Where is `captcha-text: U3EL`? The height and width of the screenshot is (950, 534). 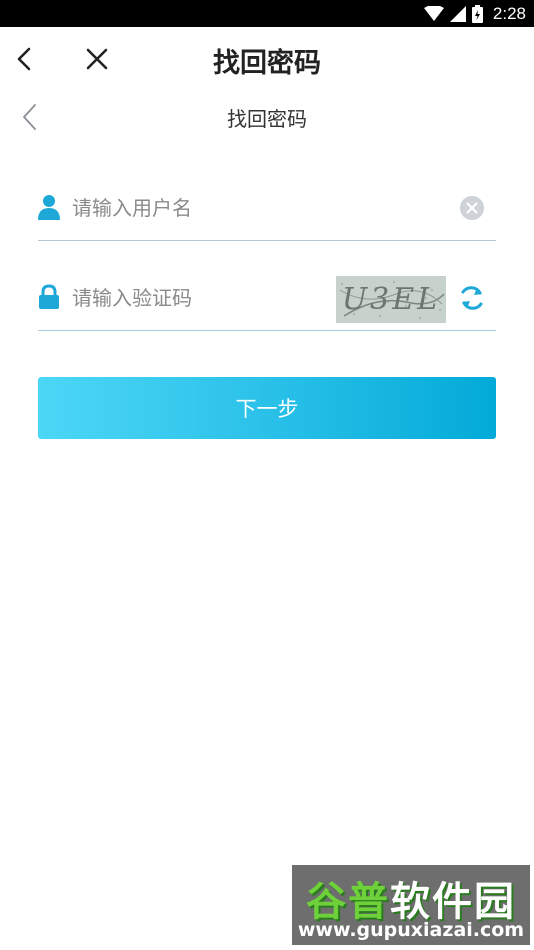 captcha-text: U3EL is located at coordinates (391, 299).